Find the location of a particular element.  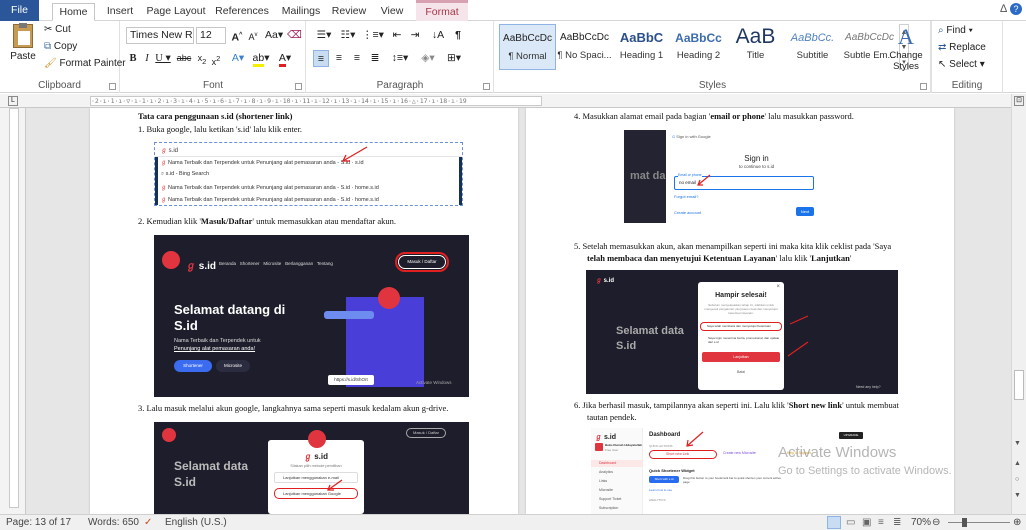

text-effects-icon: A▾ is located at coordinates (238, 58).